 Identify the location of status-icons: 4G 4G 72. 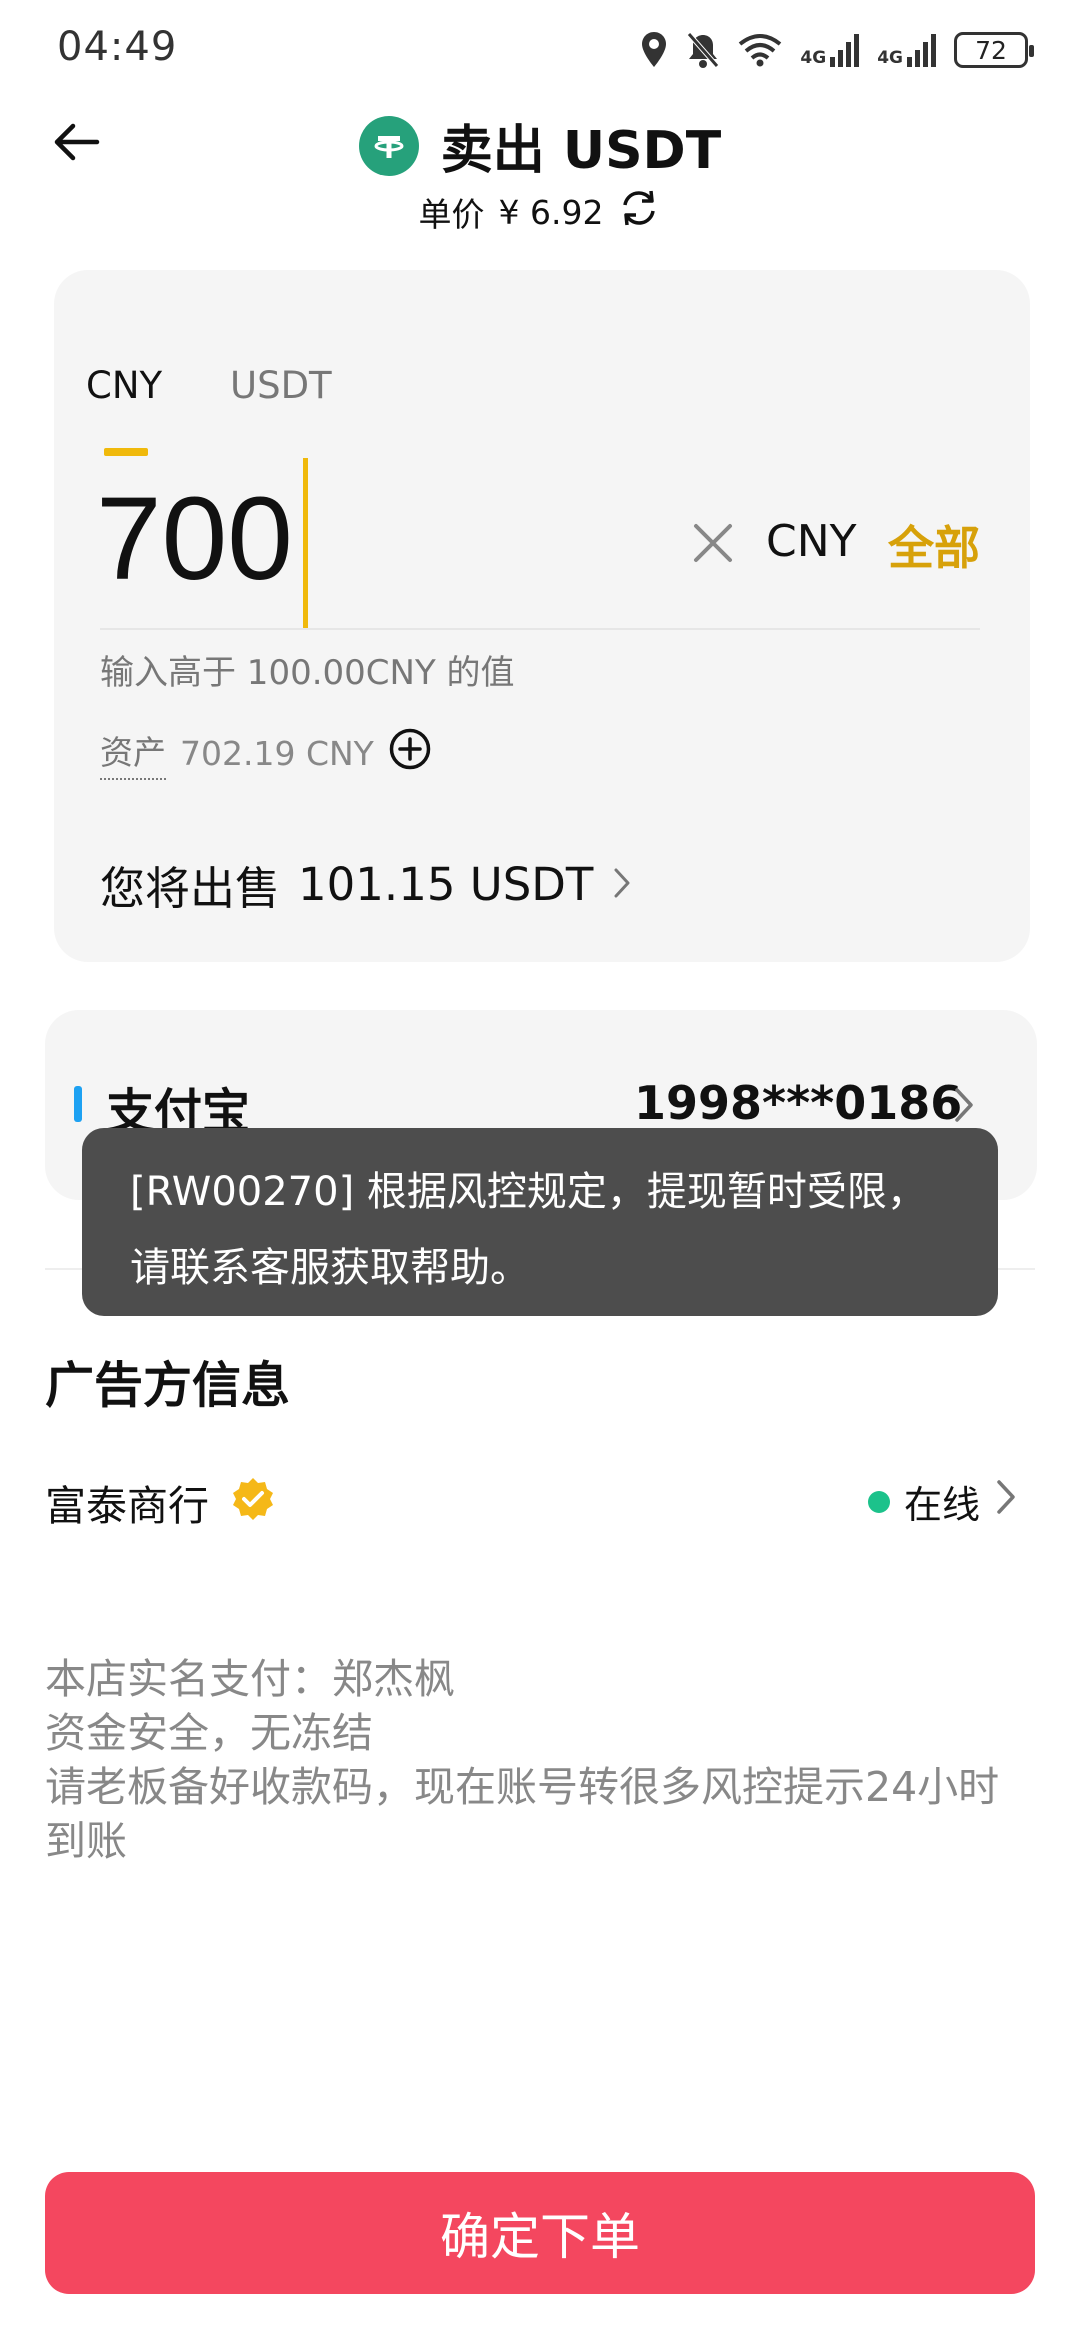
(837, 50).